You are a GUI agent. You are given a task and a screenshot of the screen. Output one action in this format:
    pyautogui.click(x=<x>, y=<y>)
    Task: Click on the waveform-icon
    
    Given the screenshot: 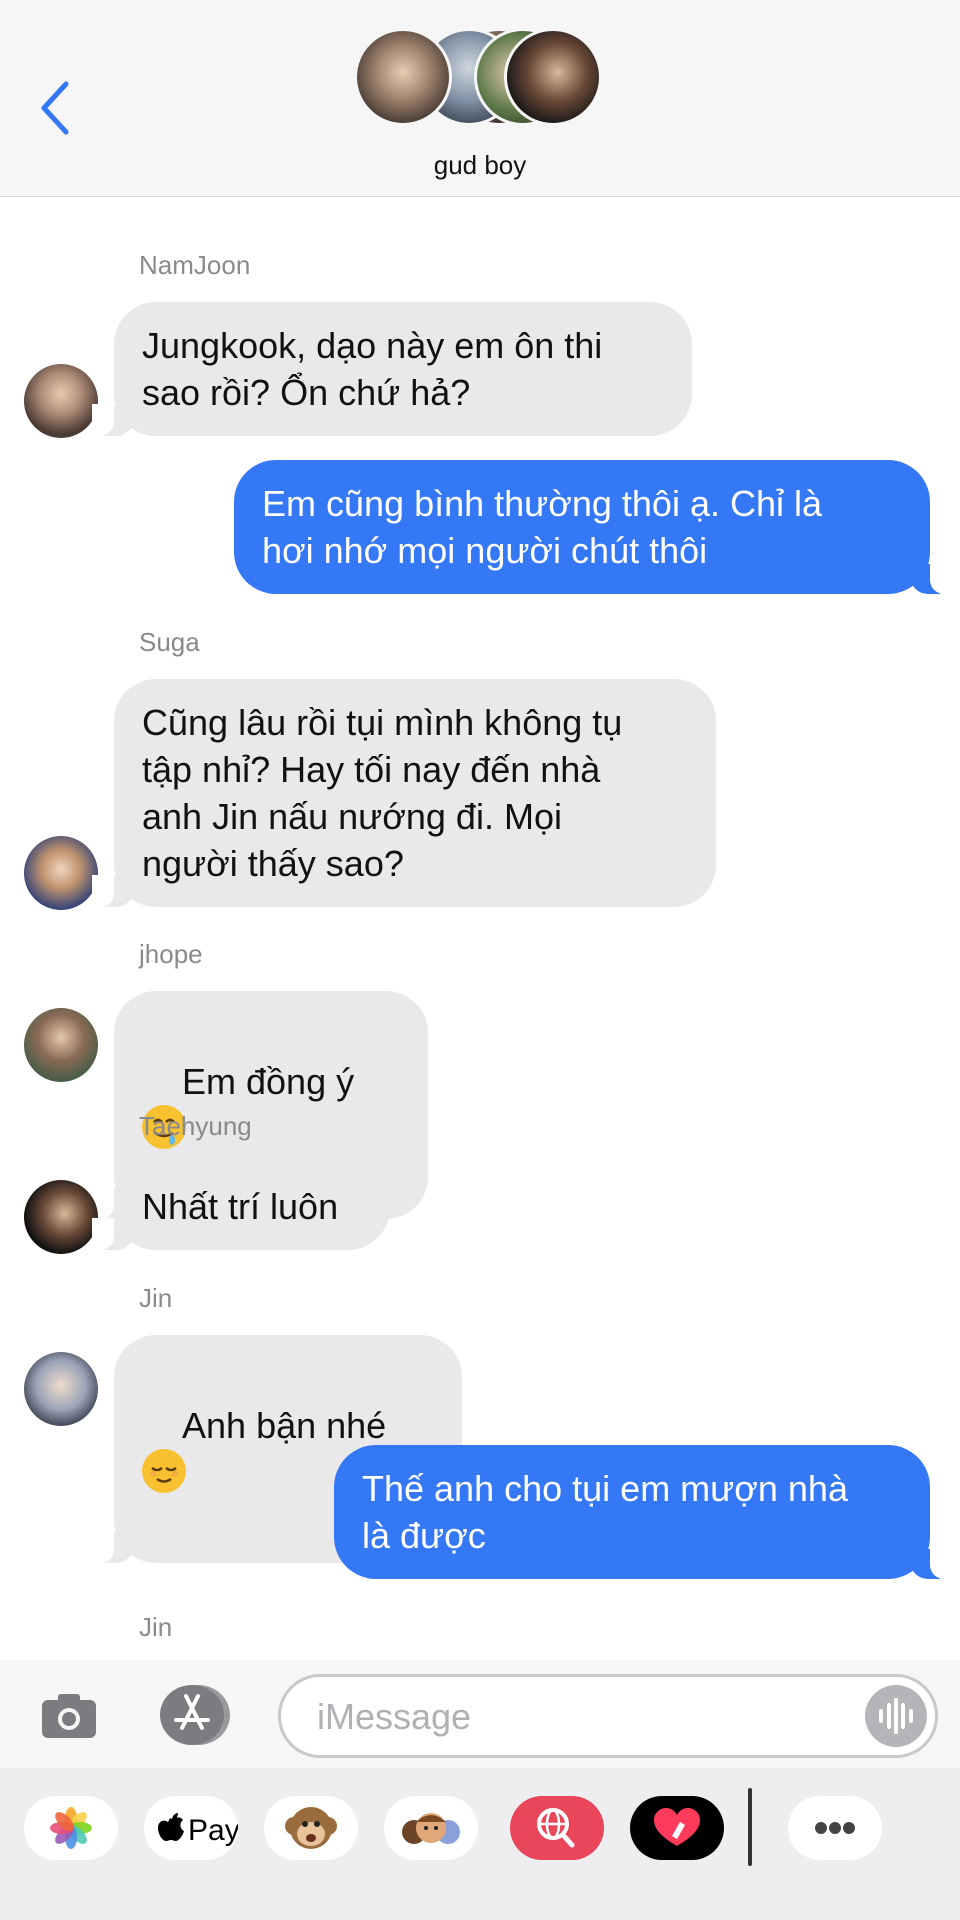 What is the action you would take?
    pyautogui.click(x=896, y=1716)
    